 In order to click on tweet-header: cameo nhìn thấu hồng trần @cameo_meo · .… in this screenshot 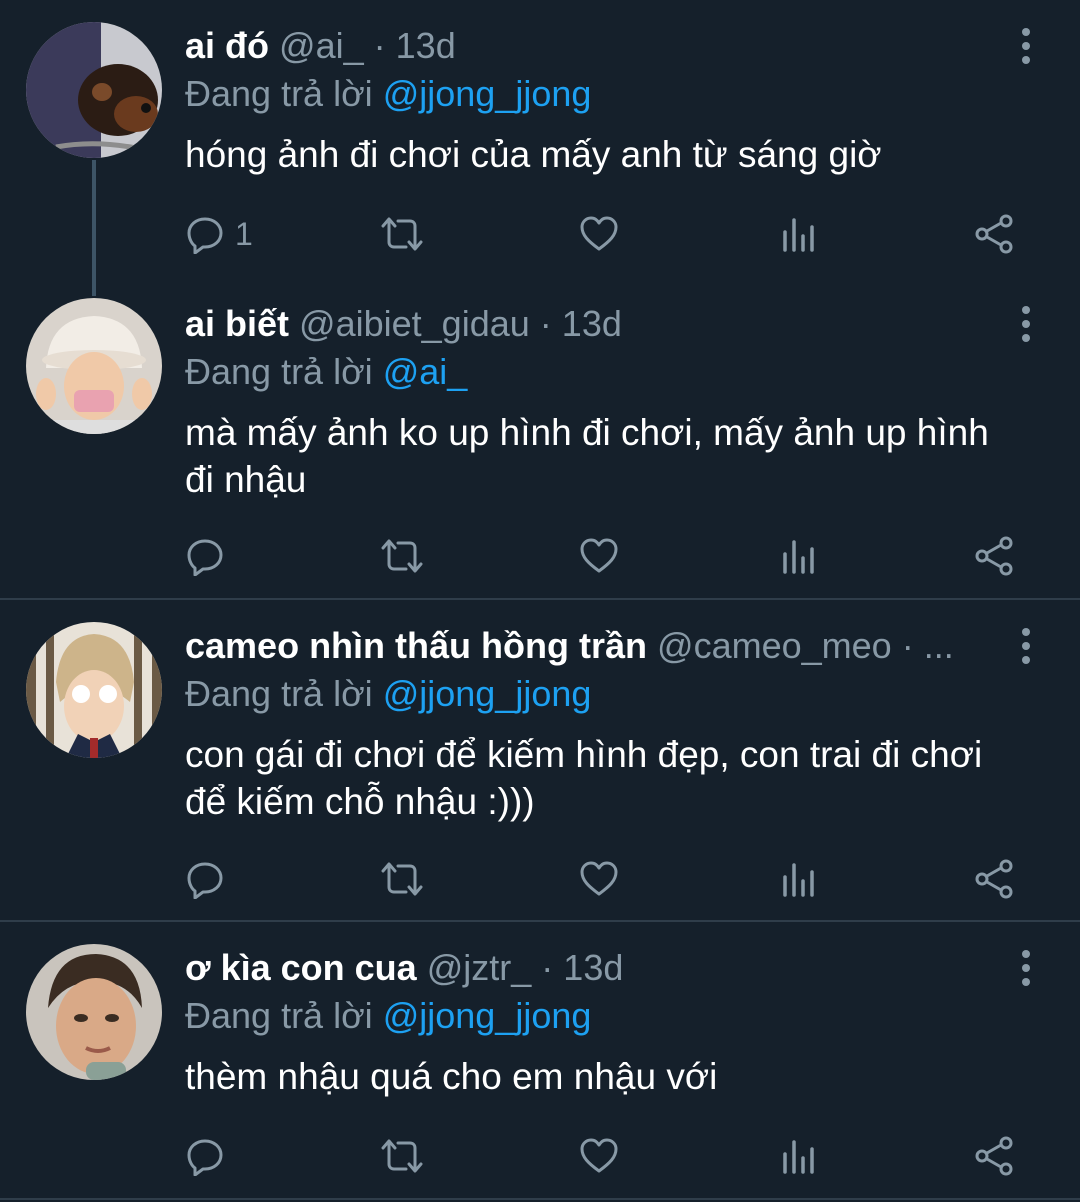, I will do `click(572, 646)`.